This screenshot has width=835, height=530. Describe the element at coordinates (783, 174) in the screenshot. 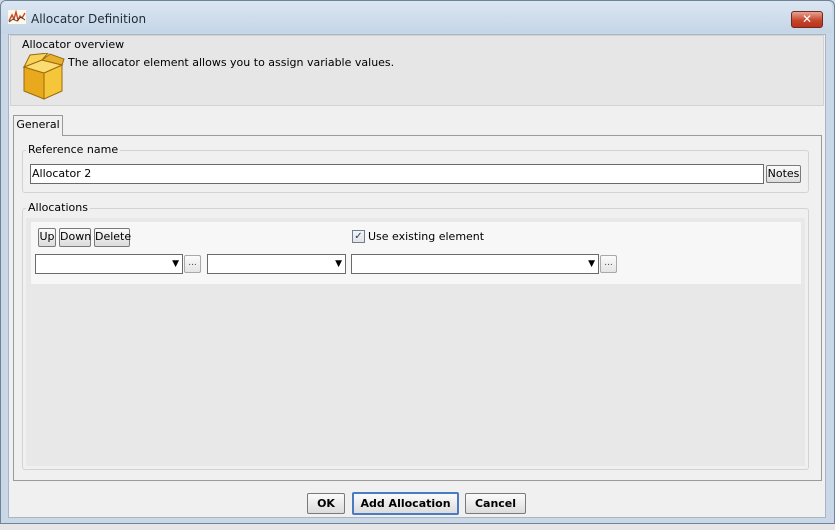

I see `notes-button: Notes` at that location.